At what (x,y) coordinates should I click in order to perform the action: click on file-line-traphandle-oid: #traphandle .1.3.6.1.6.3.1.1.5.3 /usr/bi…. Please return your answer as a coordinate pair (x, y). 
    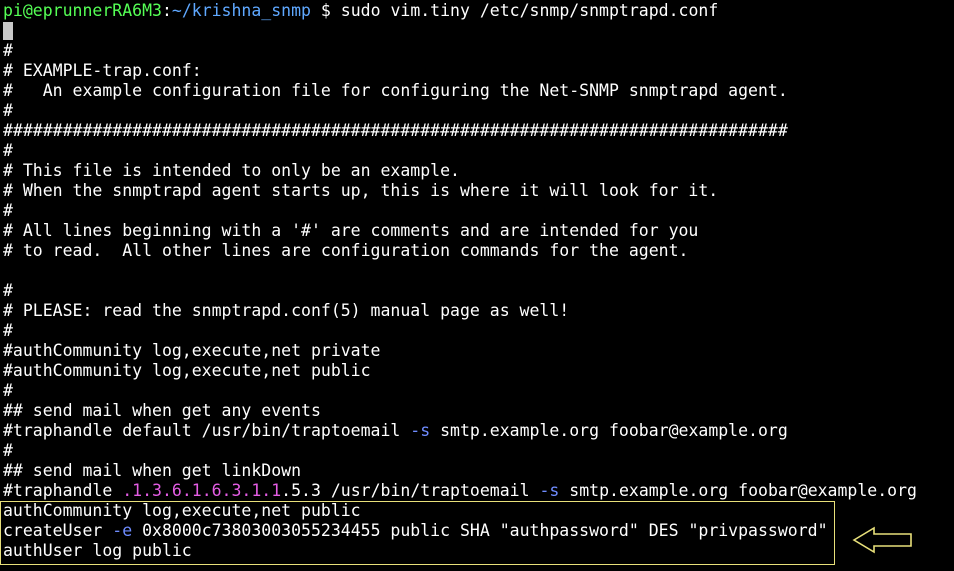
    Looking at the image, I should click on (460, 491).